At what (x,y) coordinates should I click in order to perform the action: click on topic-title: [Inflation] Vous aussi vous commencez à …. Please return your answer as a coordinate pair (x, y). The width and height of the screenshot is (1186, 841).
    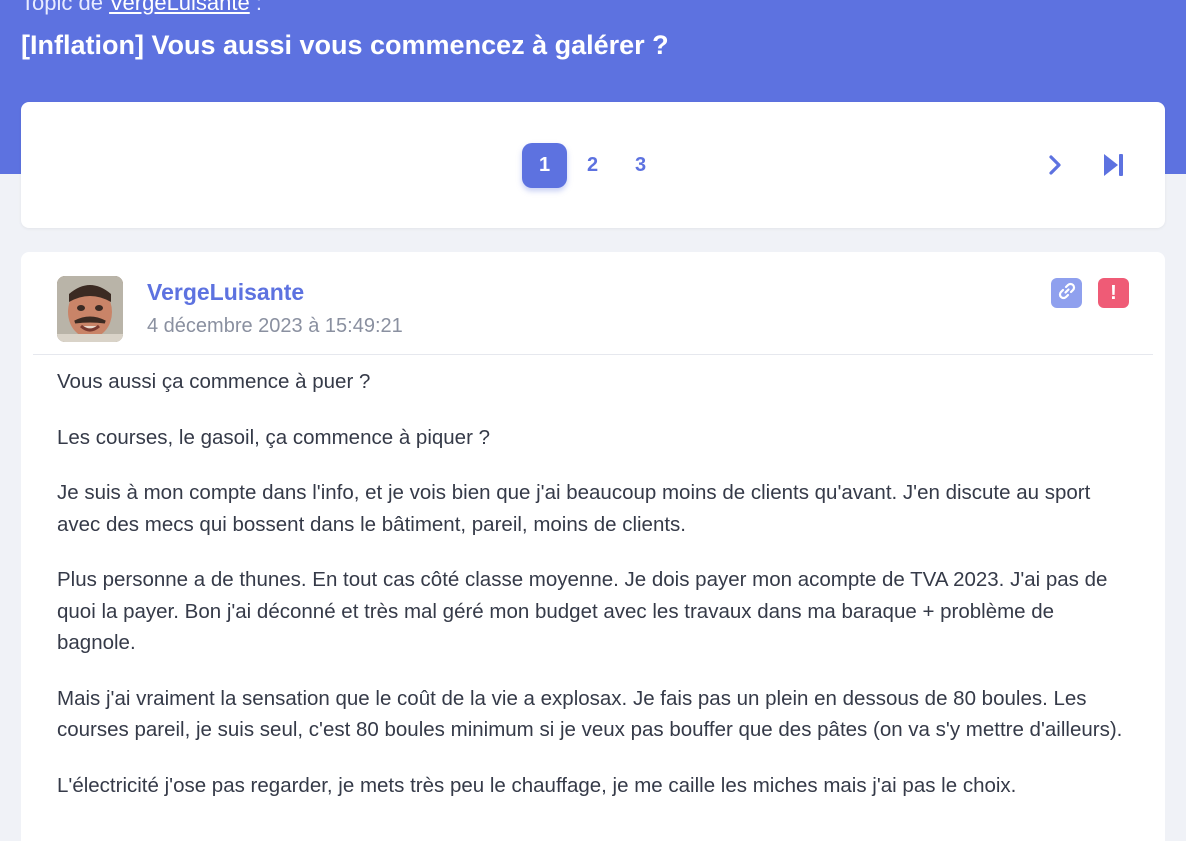
    Looking at the image, I should click on (345, 45).